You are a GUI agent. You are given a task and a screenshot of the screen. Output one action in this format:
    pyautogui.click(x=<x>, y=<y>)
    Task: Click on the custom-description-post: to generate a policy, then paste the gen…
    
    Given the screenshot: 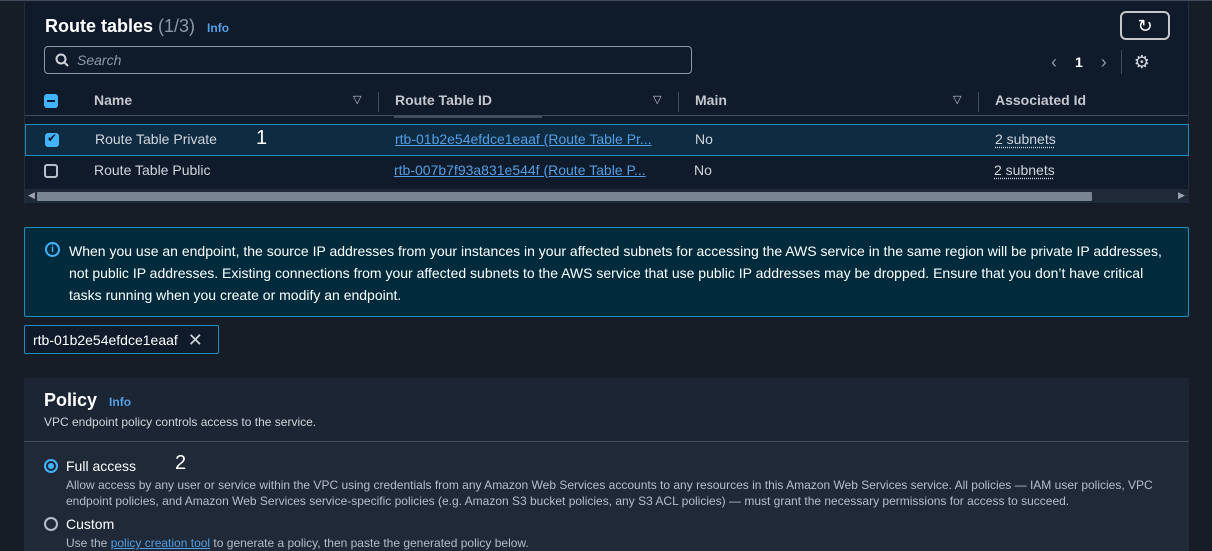 What is the action you would take?
    pyautogui.click(x=369, y=543)
    